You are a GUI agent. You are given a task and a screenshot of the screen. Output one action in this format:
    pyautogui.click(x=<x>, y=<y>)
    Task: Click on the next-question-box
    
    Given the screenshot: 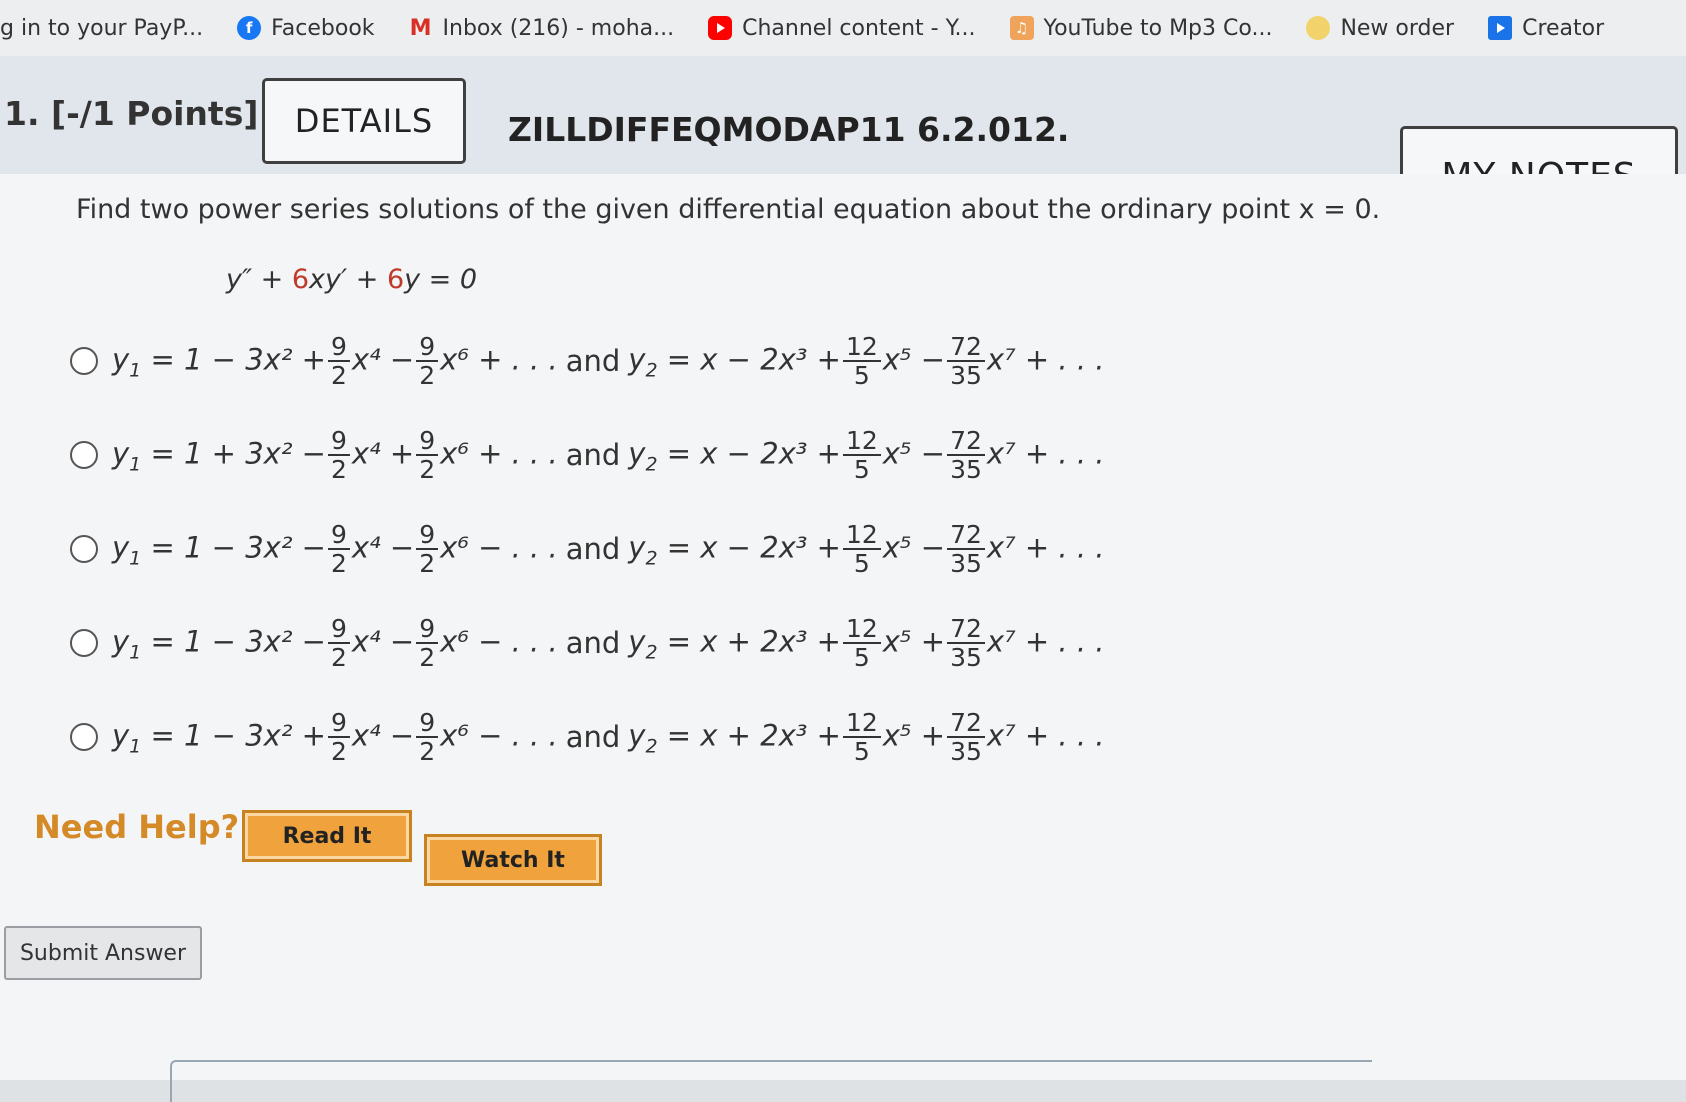 What is the action you would take?
    pyautogui.click(x=771, y=1081)
    